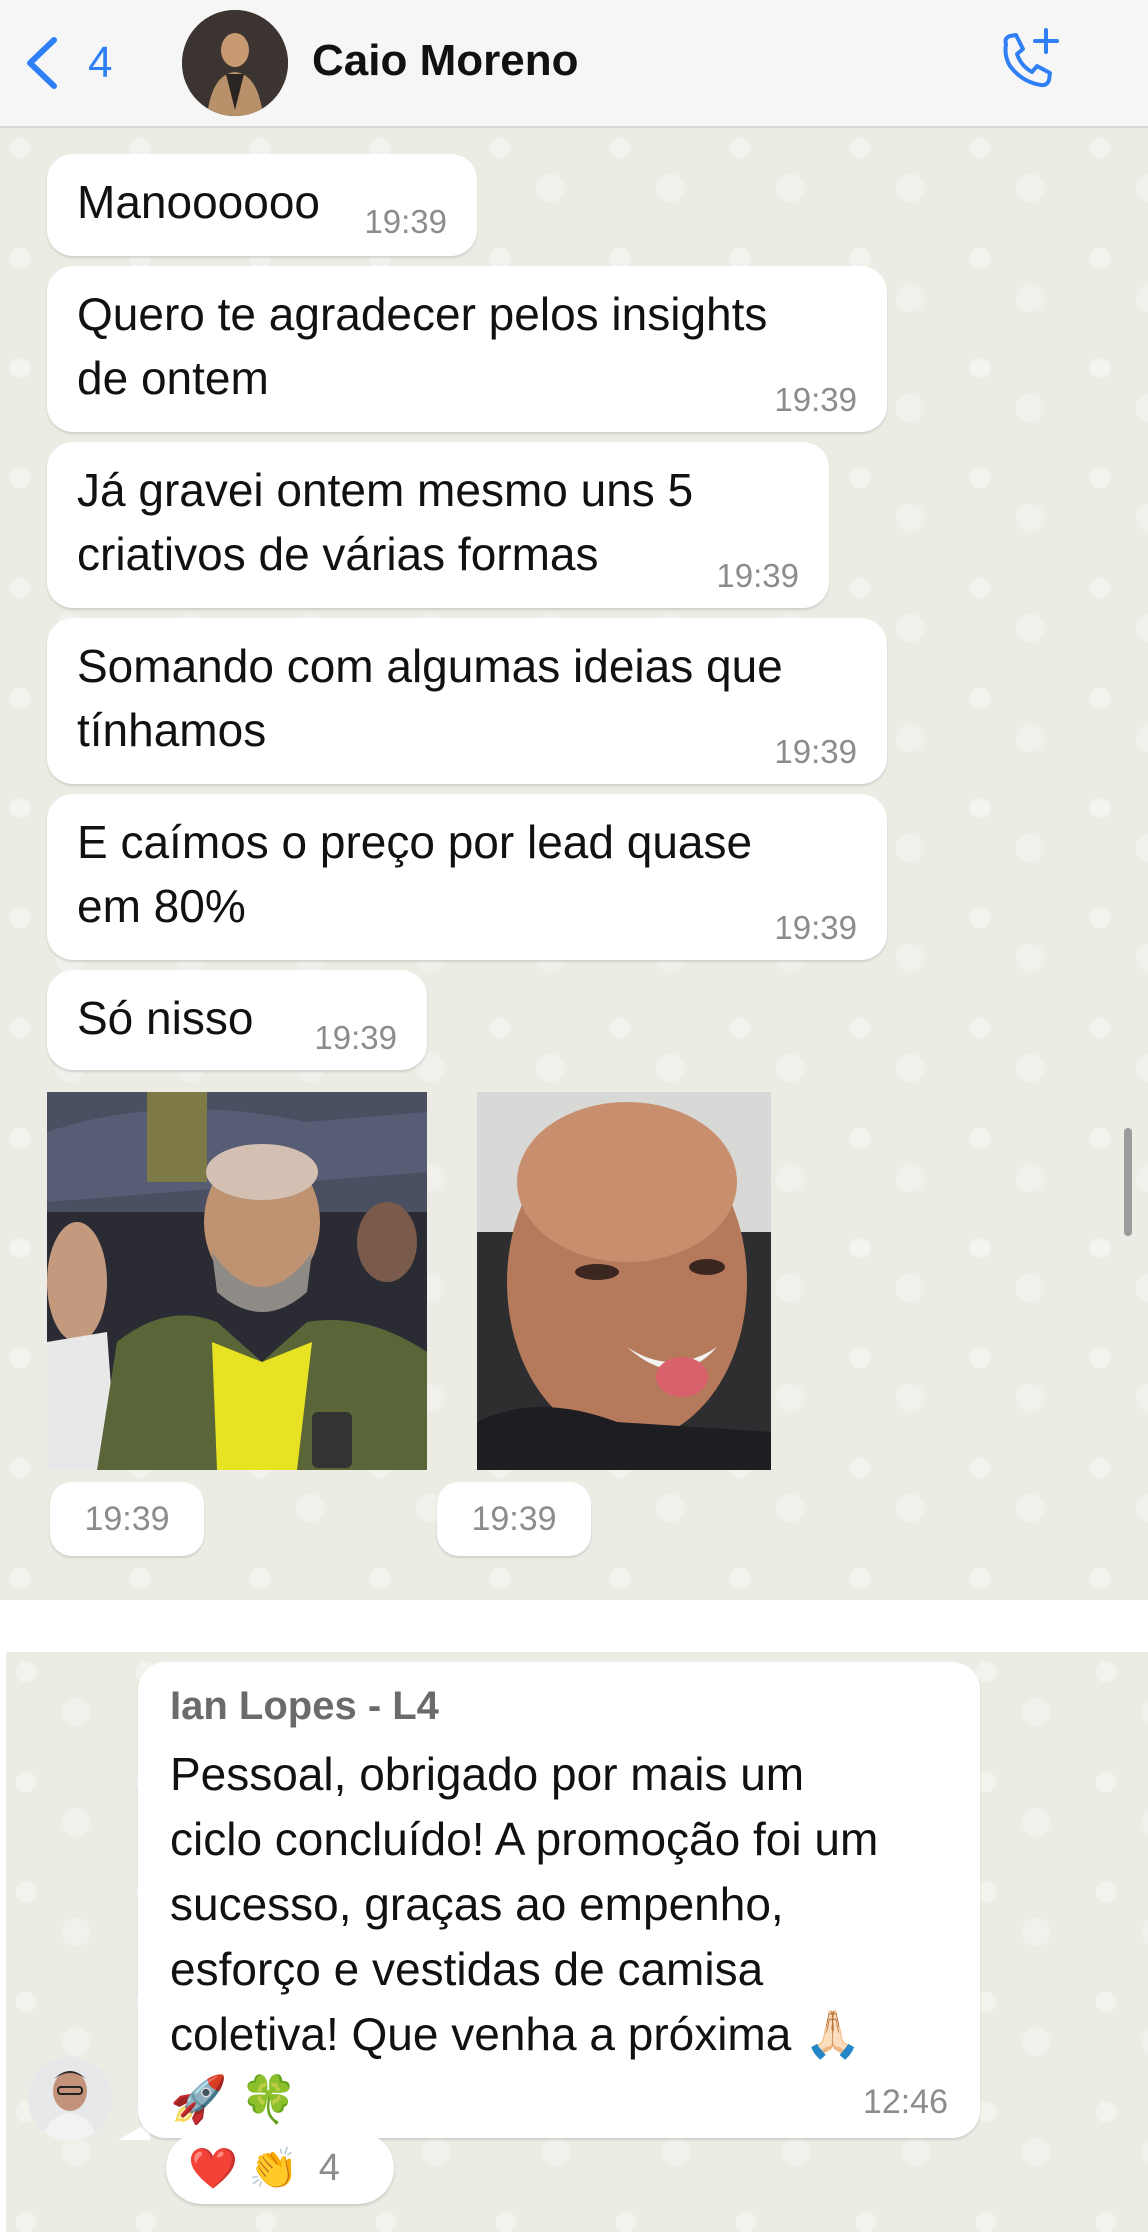  I want to click on sender-name: Ian Lopes - L4, so click(304, 1706).